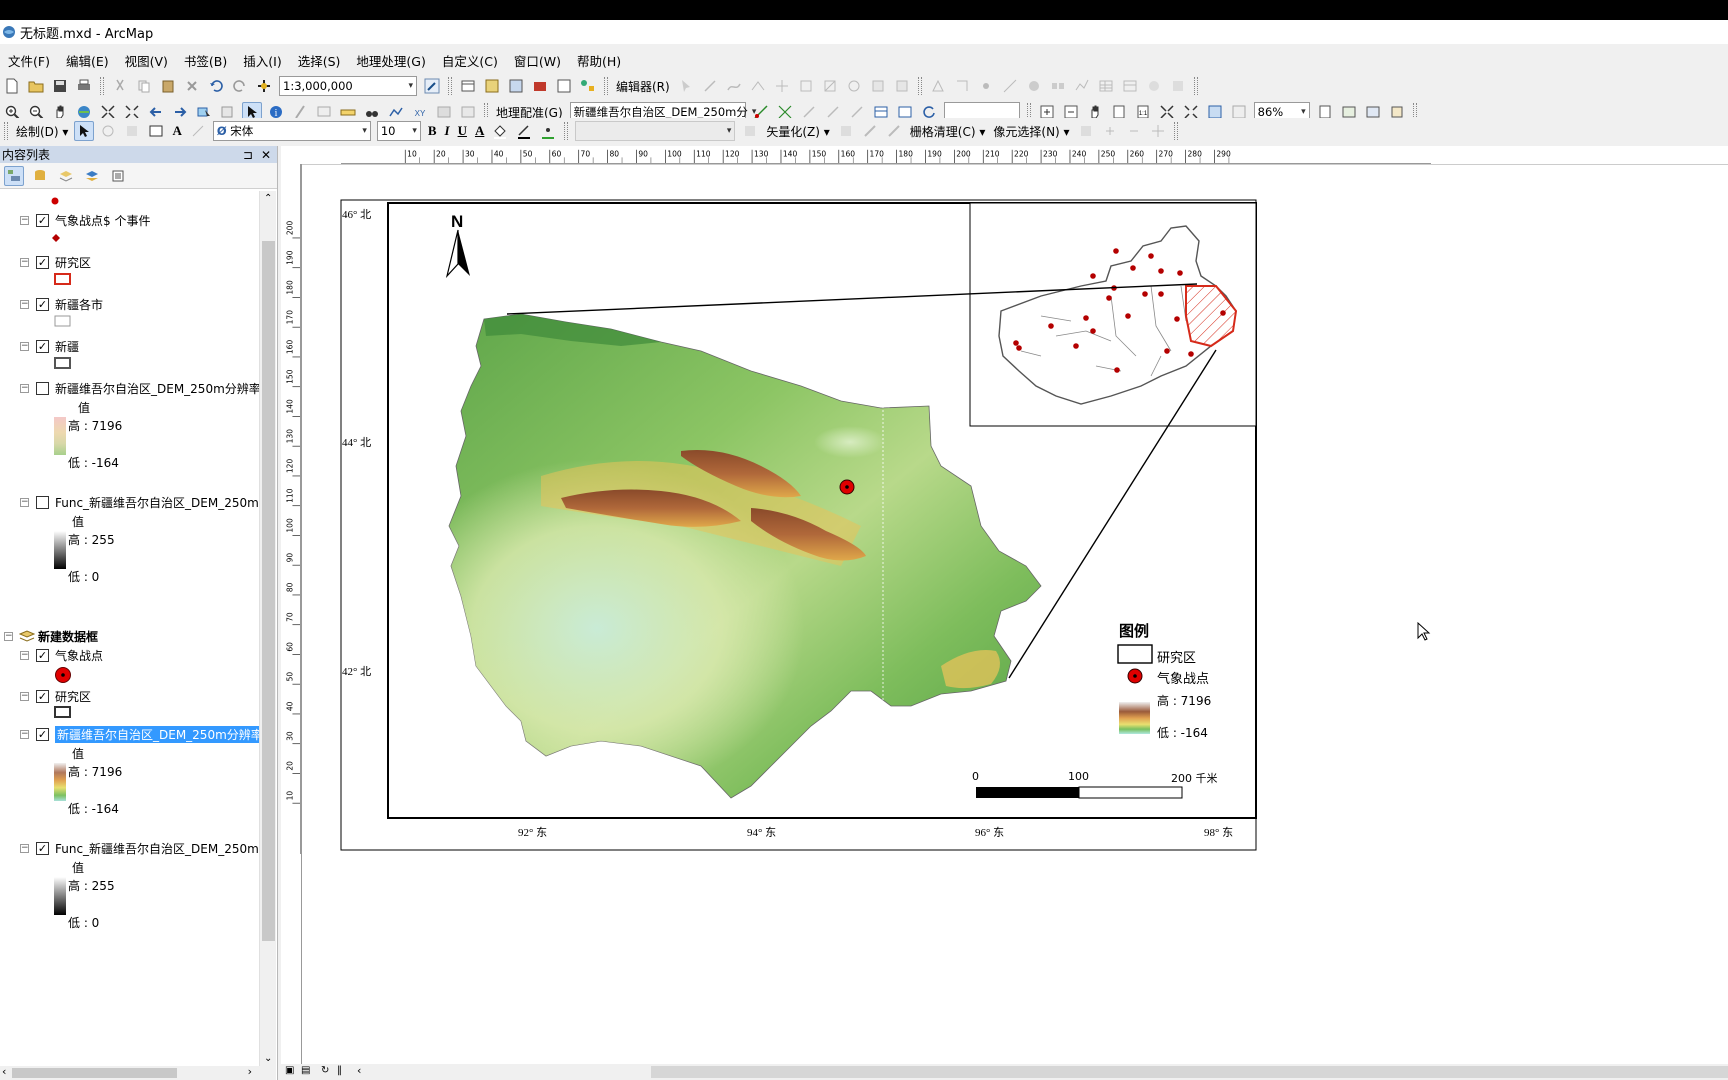 The height and width of the screenshot is (1080, 1728). Describe the element at coordinates (1031, 131) in the screenshot. I see `cell-selection-menu: 像元选择(N) ▾` at that location.